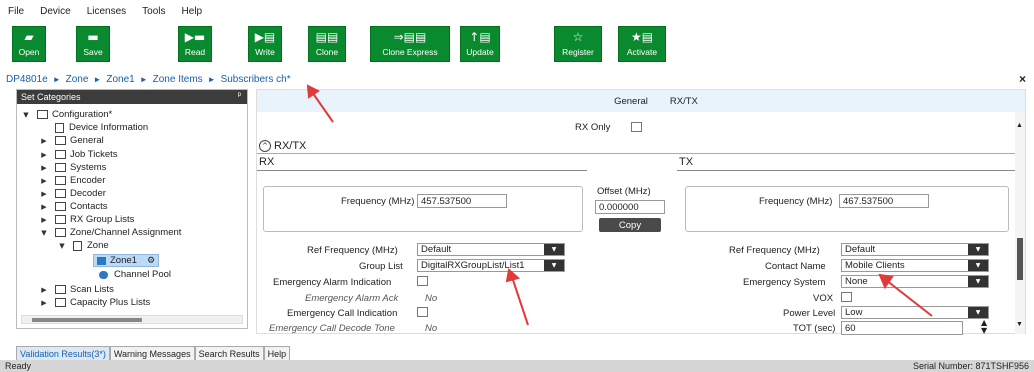 The image size is (1034, 372). I want to click on breadcrumb-device: DP4801e, so click(27, 79).